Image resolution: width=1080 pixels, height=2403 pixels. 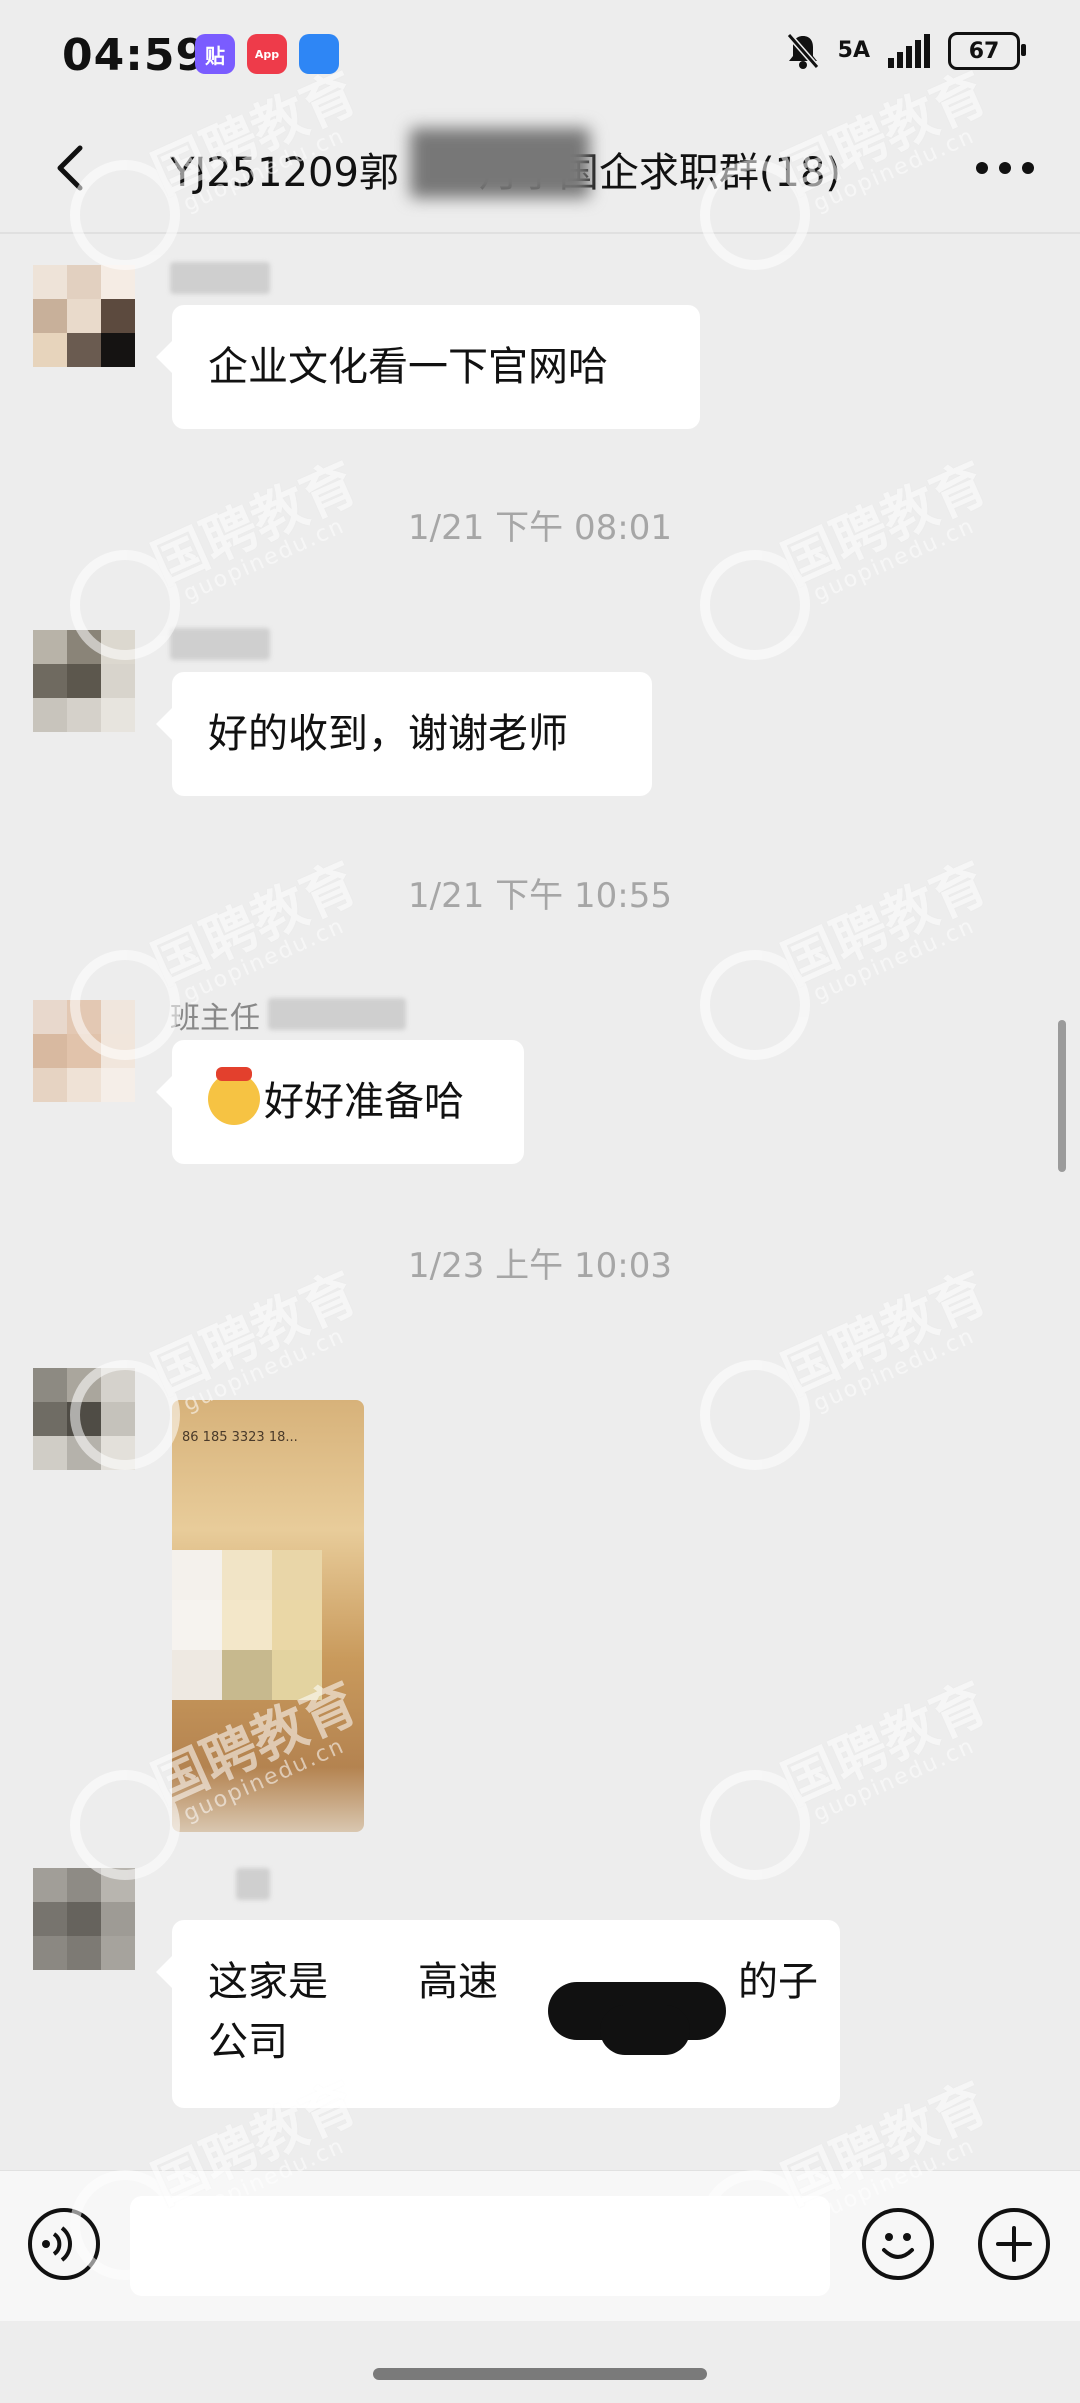 I want to click on app-gallery-icon: App, so click(x=267, y=54).